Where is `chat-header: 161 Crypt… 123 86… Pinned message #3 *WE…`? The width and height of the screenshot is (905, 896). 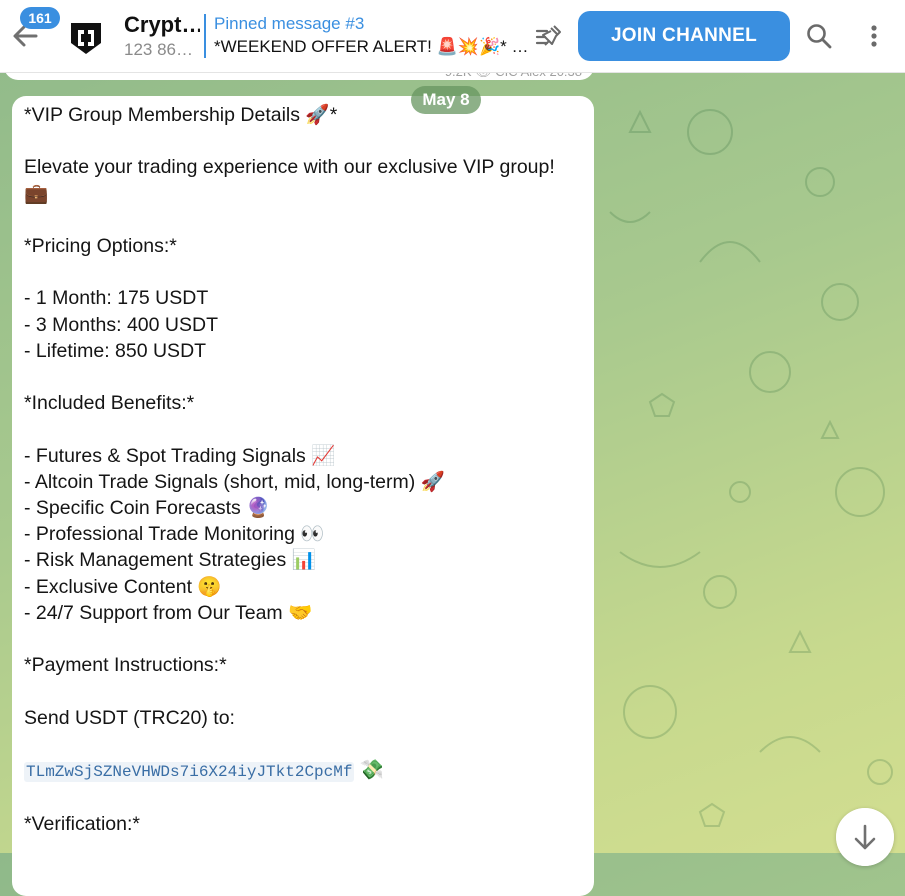
chat-header: 161 Crypt… 123 86… Pinned message #3 *WE… is located at coordinates (452, 36).